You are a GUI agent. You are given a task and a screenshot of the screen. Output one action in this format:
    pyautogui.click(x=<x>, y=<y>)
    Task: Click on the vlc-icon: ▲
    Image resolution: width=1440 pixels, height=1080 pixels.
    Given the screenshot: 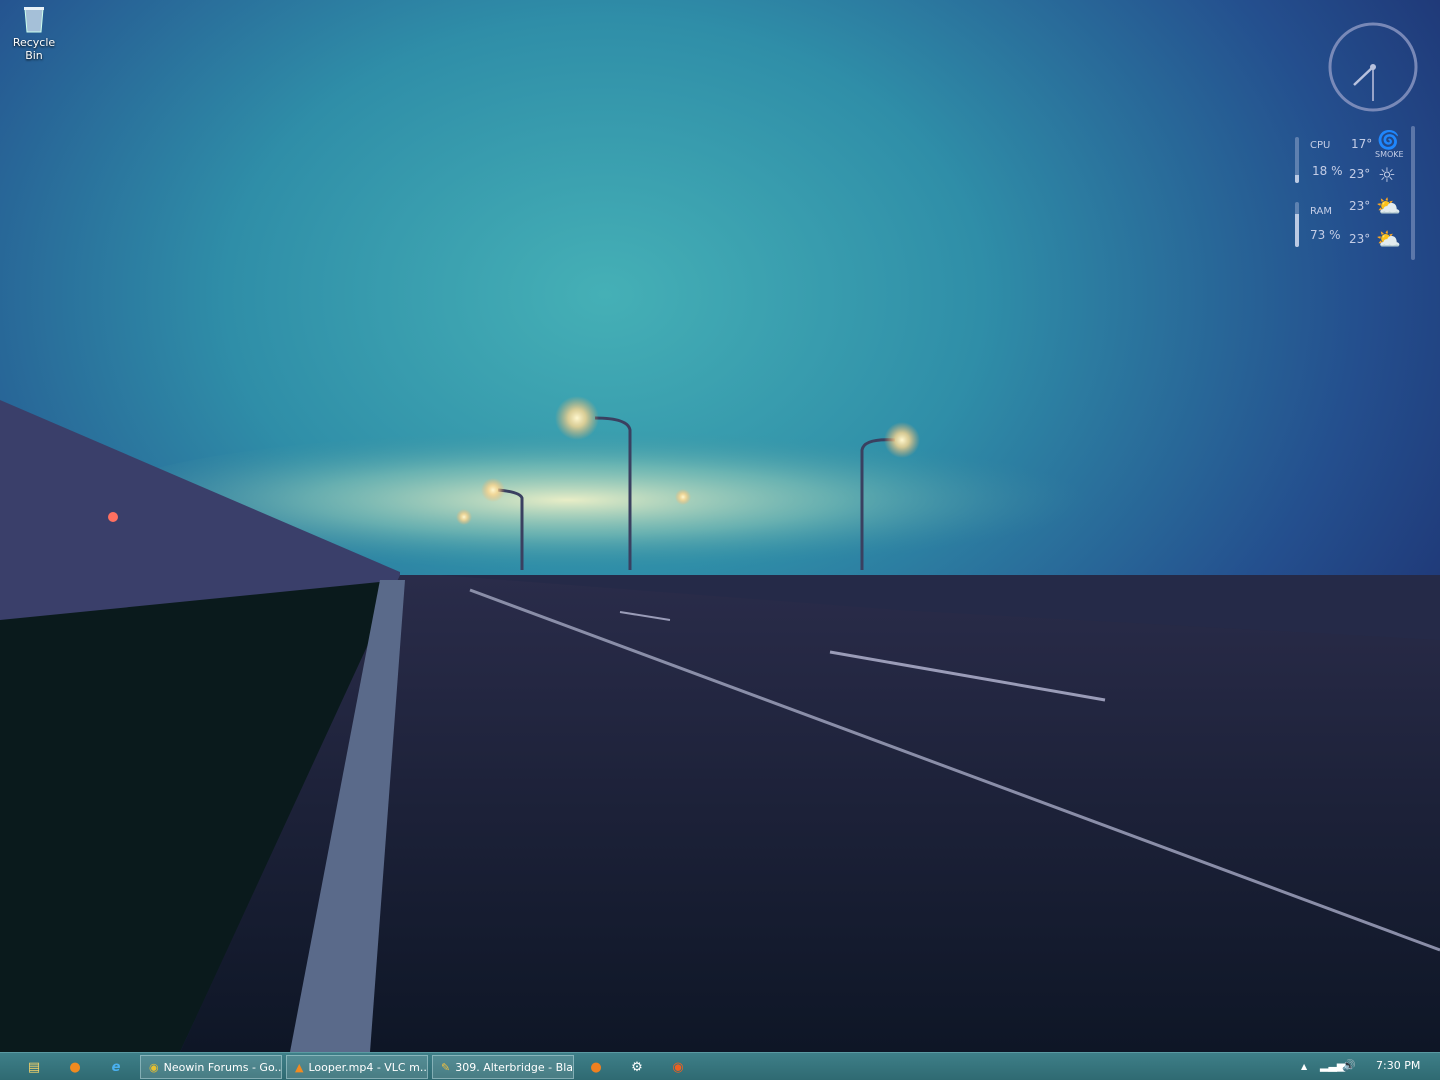 What is the action you would take?
    pyautogui.click(x=299, y=1067)
    